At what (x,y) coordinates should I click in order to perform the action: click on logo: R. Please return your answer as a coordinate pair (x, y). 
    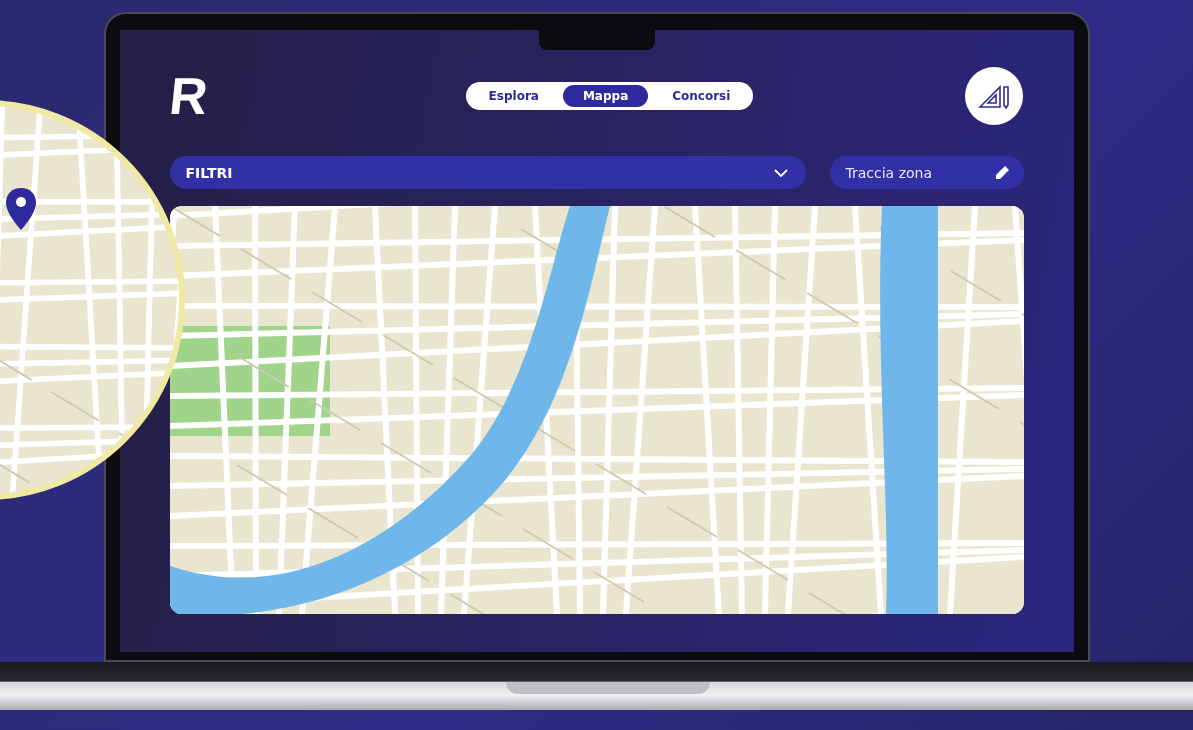
    Looking at the image, I should click on (189, 96).